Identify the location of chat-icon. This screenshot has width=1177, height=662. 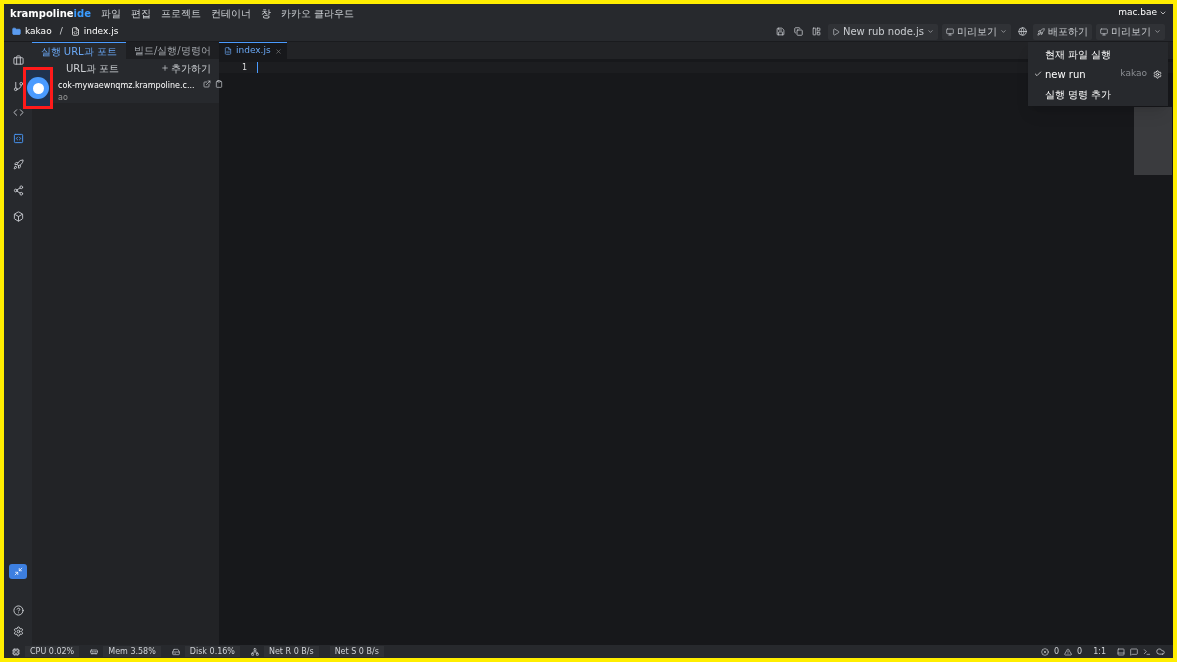
(1134, 651).